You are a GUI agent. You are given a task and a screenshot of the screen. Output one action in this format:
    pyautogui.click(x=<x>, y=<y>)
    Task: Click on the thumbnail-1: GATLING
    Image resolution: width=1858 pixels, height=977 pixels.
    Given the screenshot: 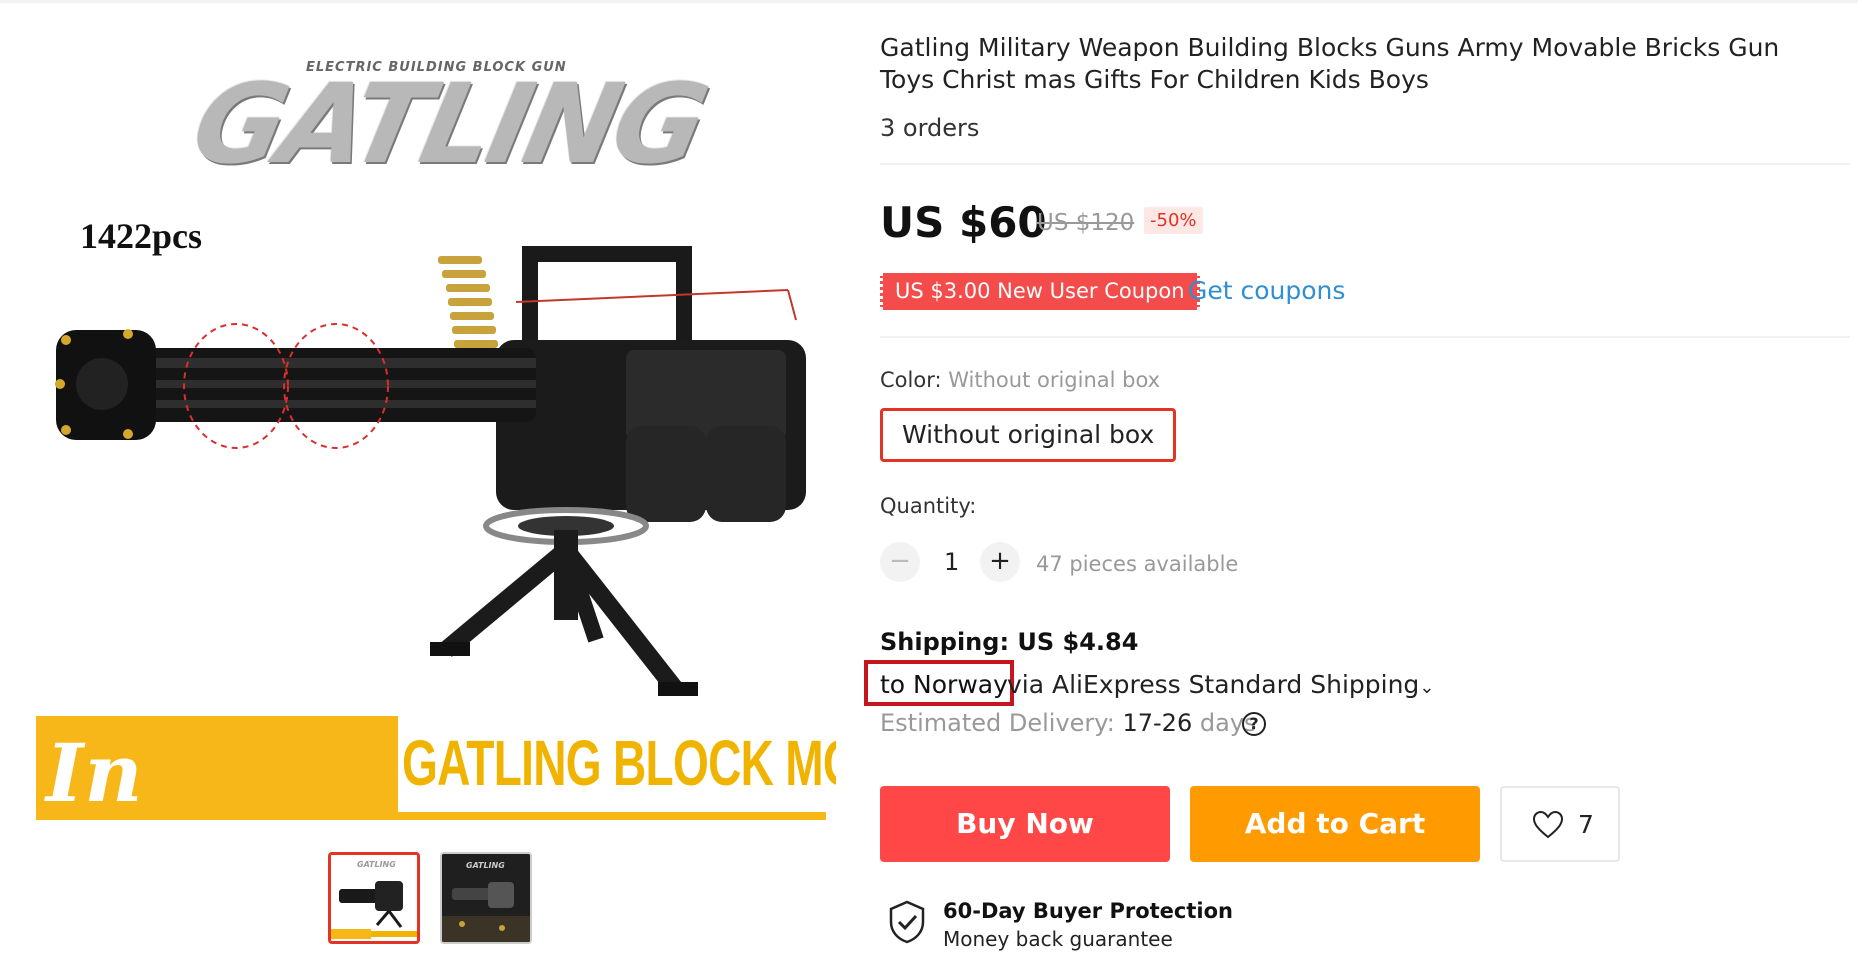 What is the action you would take?
    pyautogui.click(x=374, y=898)
    